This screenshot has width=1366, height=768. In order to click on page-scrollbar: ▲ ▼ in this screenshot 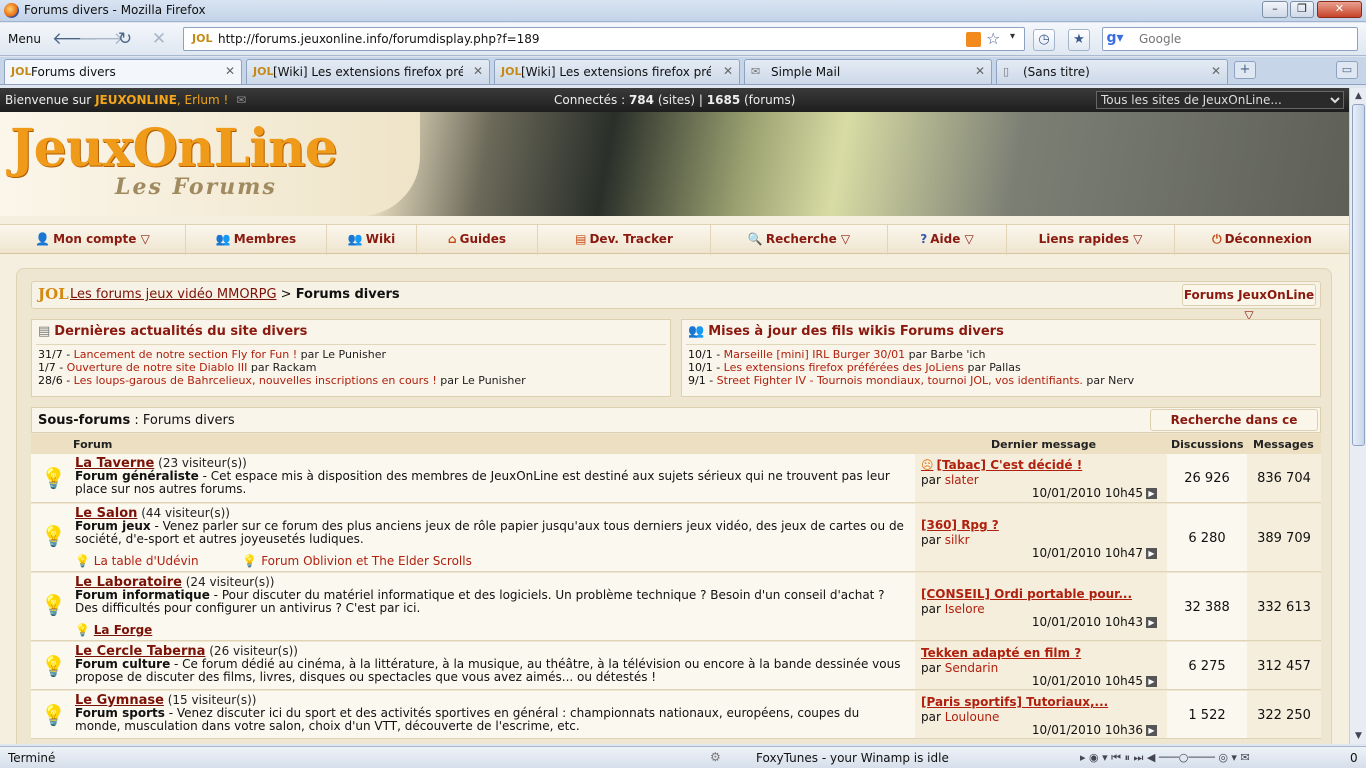, I will do `click(1357, 416)`.